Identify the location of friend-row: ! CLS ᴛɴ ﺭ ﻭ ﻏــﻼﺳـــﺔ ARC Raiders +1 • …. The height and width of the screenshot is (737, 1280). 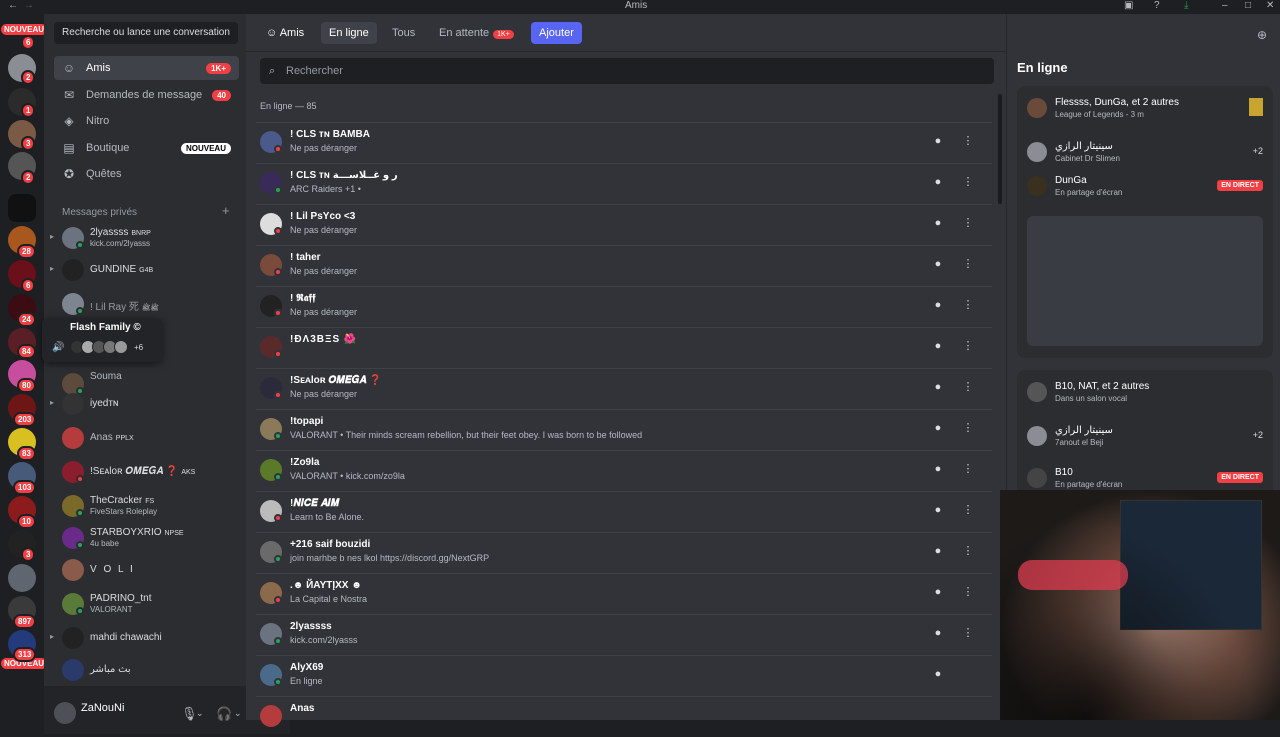
(624, 183).